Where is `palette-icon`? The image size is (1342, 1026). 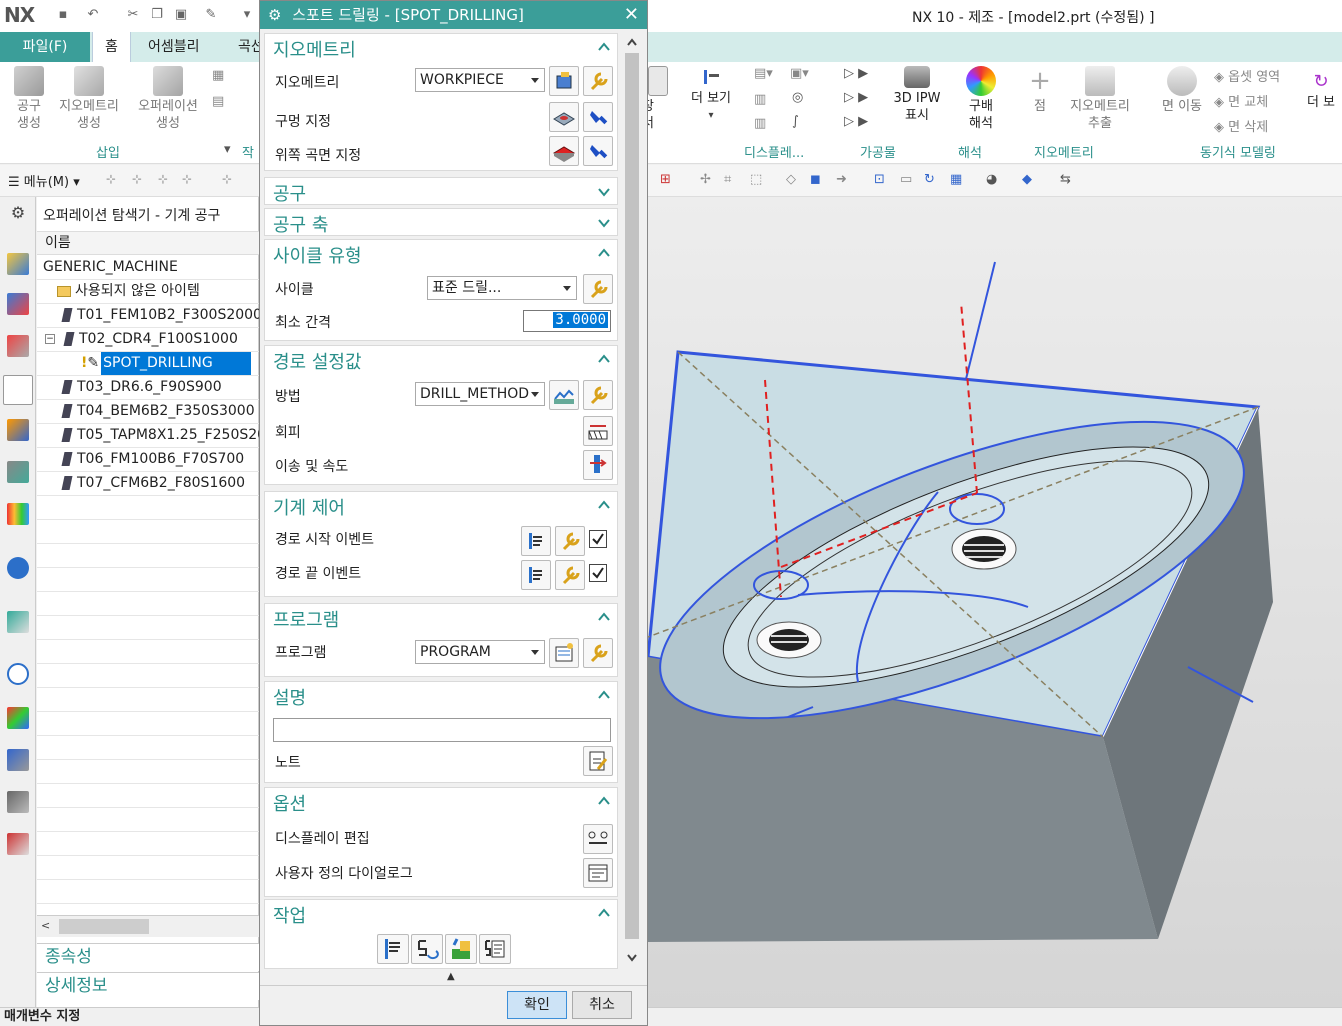 palette-icon is located at coordinates (18, 514).